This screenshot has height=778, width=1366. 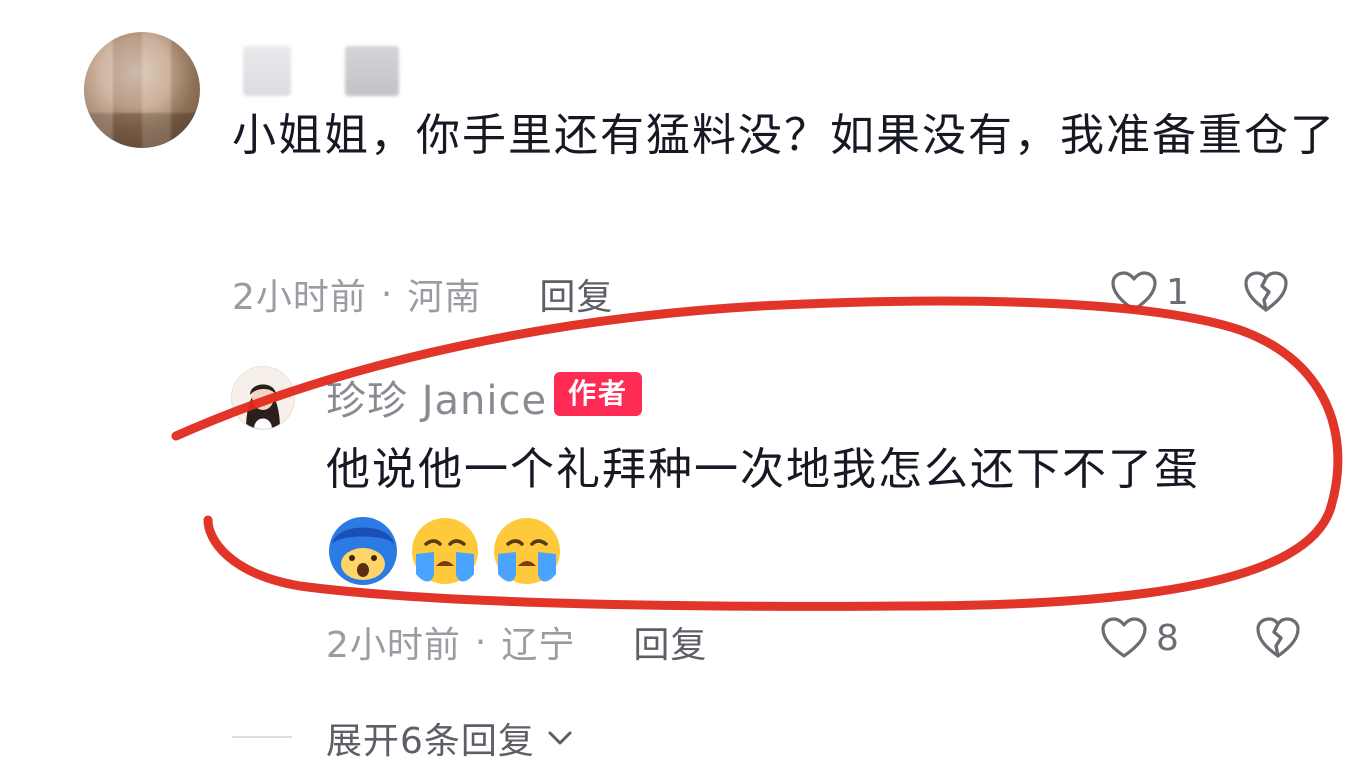 I want to click on girl-avatar-image, so click(x=263, y=398).